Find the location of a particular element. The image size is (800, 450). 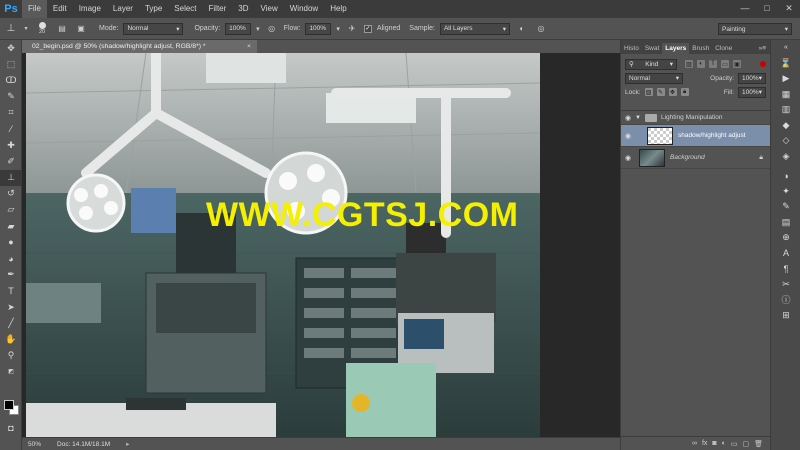

line-tool-icon: ╱ is located at coordinates (11, 323).